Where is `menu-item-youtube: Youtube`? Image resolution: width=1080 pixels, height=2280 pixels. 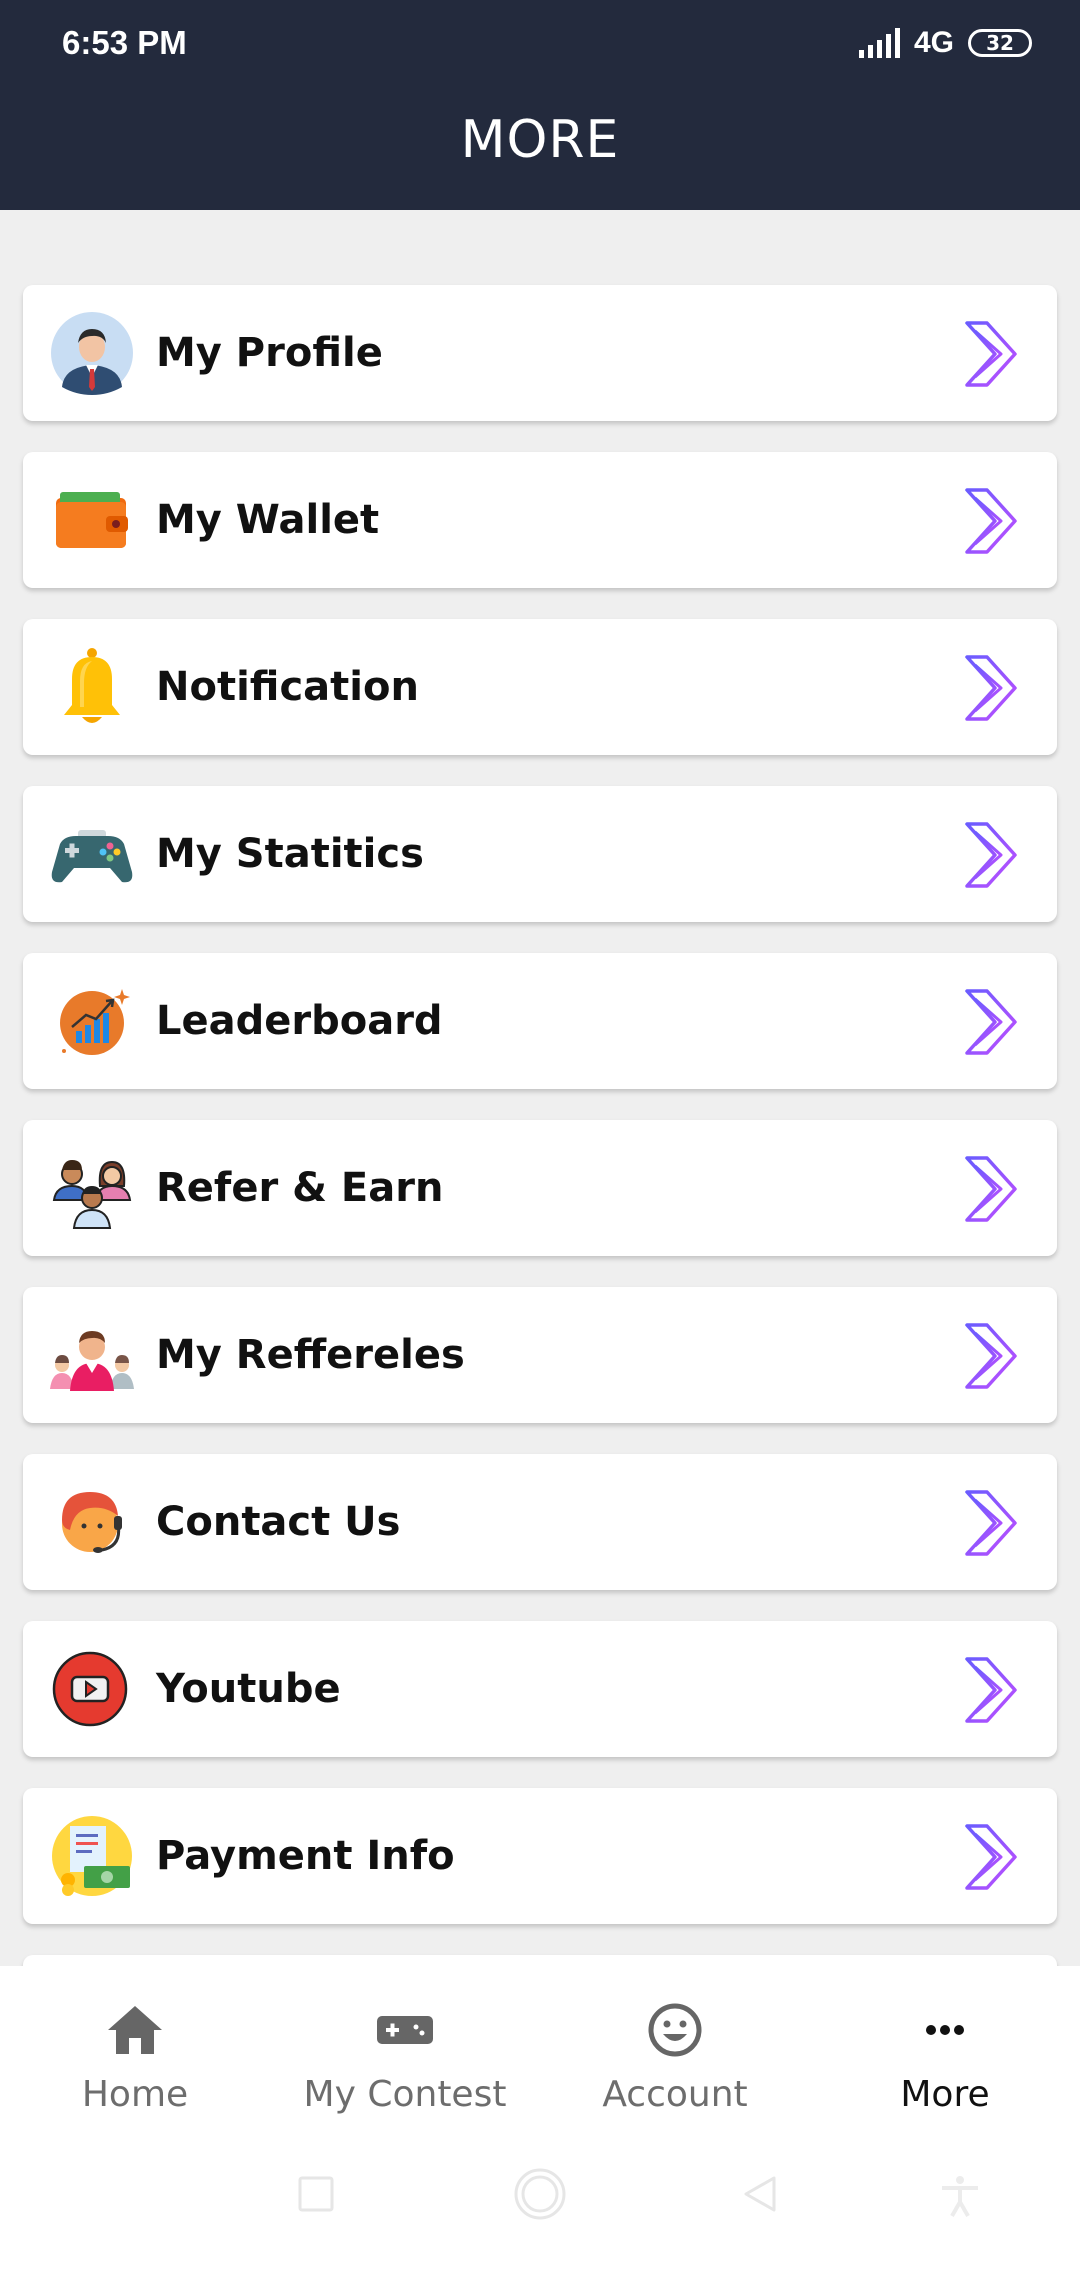
menu-item-youtube: Youtube is located at coordinates (540, 1689).